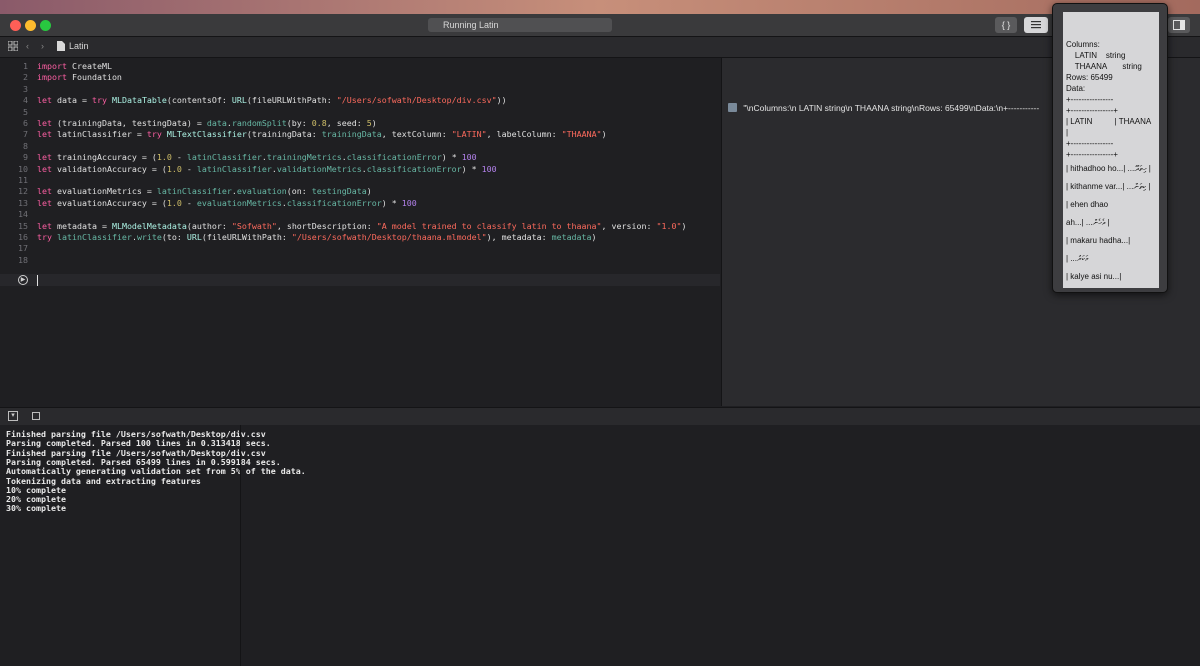 The height and width of the screenshot is (666, 1200). What do you see at coordinates (13, 46) in the screenshot?
I see `grid-icon` at bounding box center [13, 46].